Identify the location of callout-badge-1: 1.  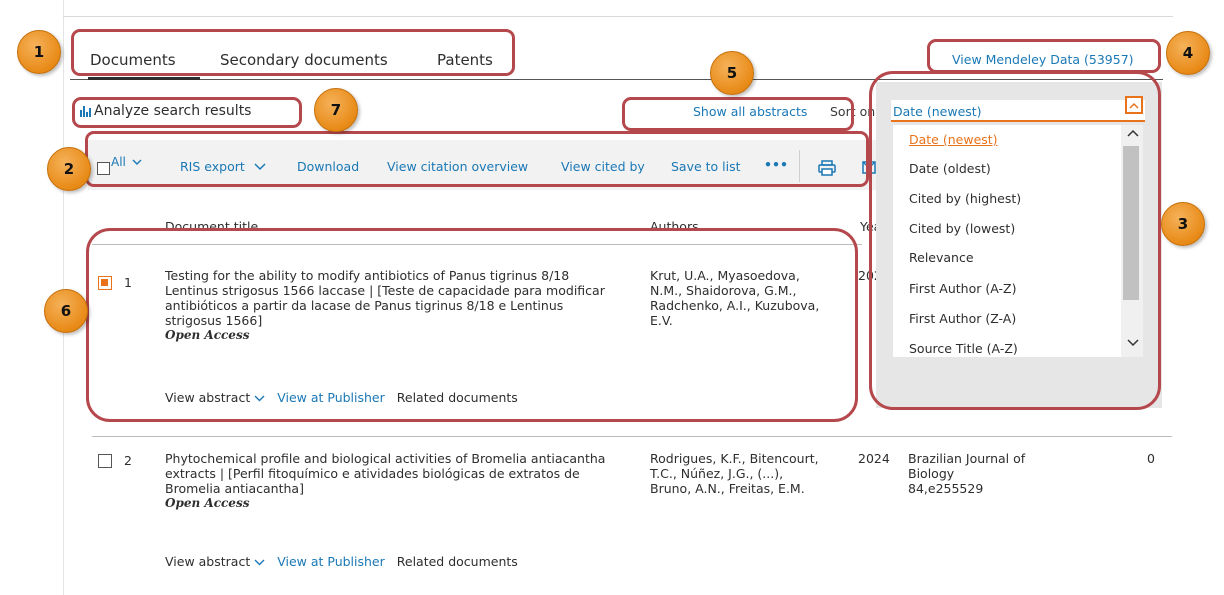
(39, 52).